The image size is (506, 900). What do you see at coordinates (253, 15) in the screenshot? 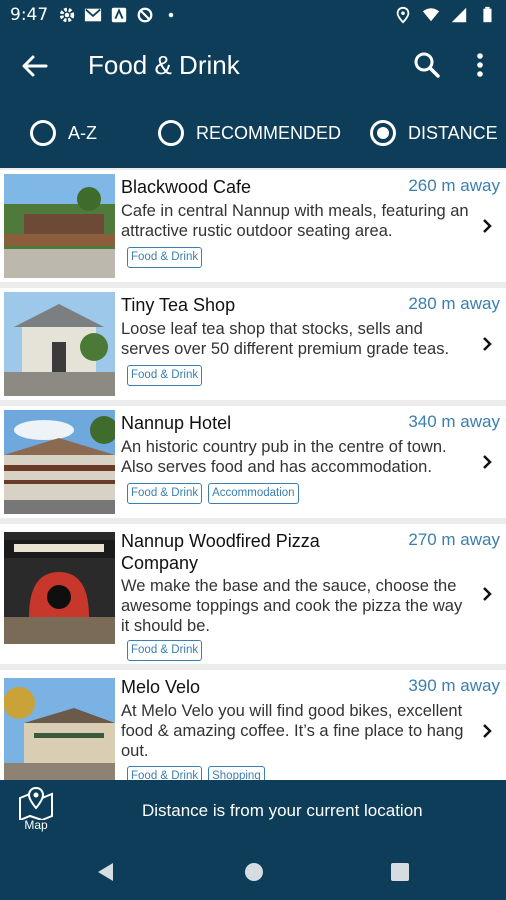
I see `status-bar: 9:47` at bounding box center [253, 15].